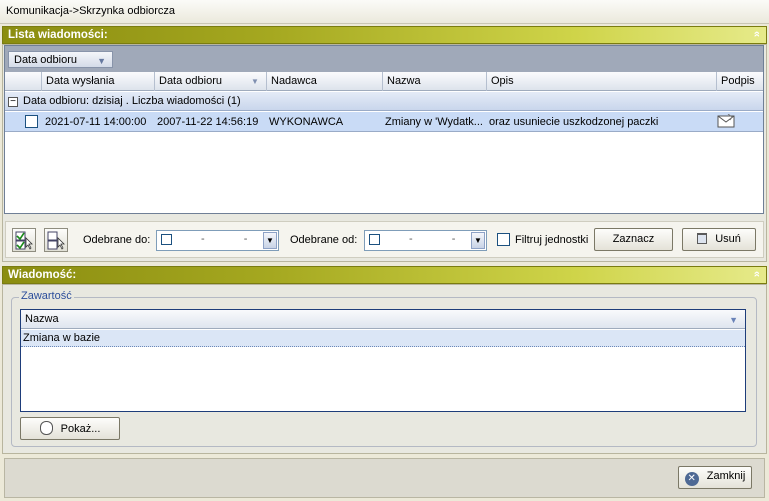 The image size is (769, 501). What do you see at coordinates (434, 81) in the screenshot?
I see `column-header-name: Nazwa` at bounding box center [434, 81].